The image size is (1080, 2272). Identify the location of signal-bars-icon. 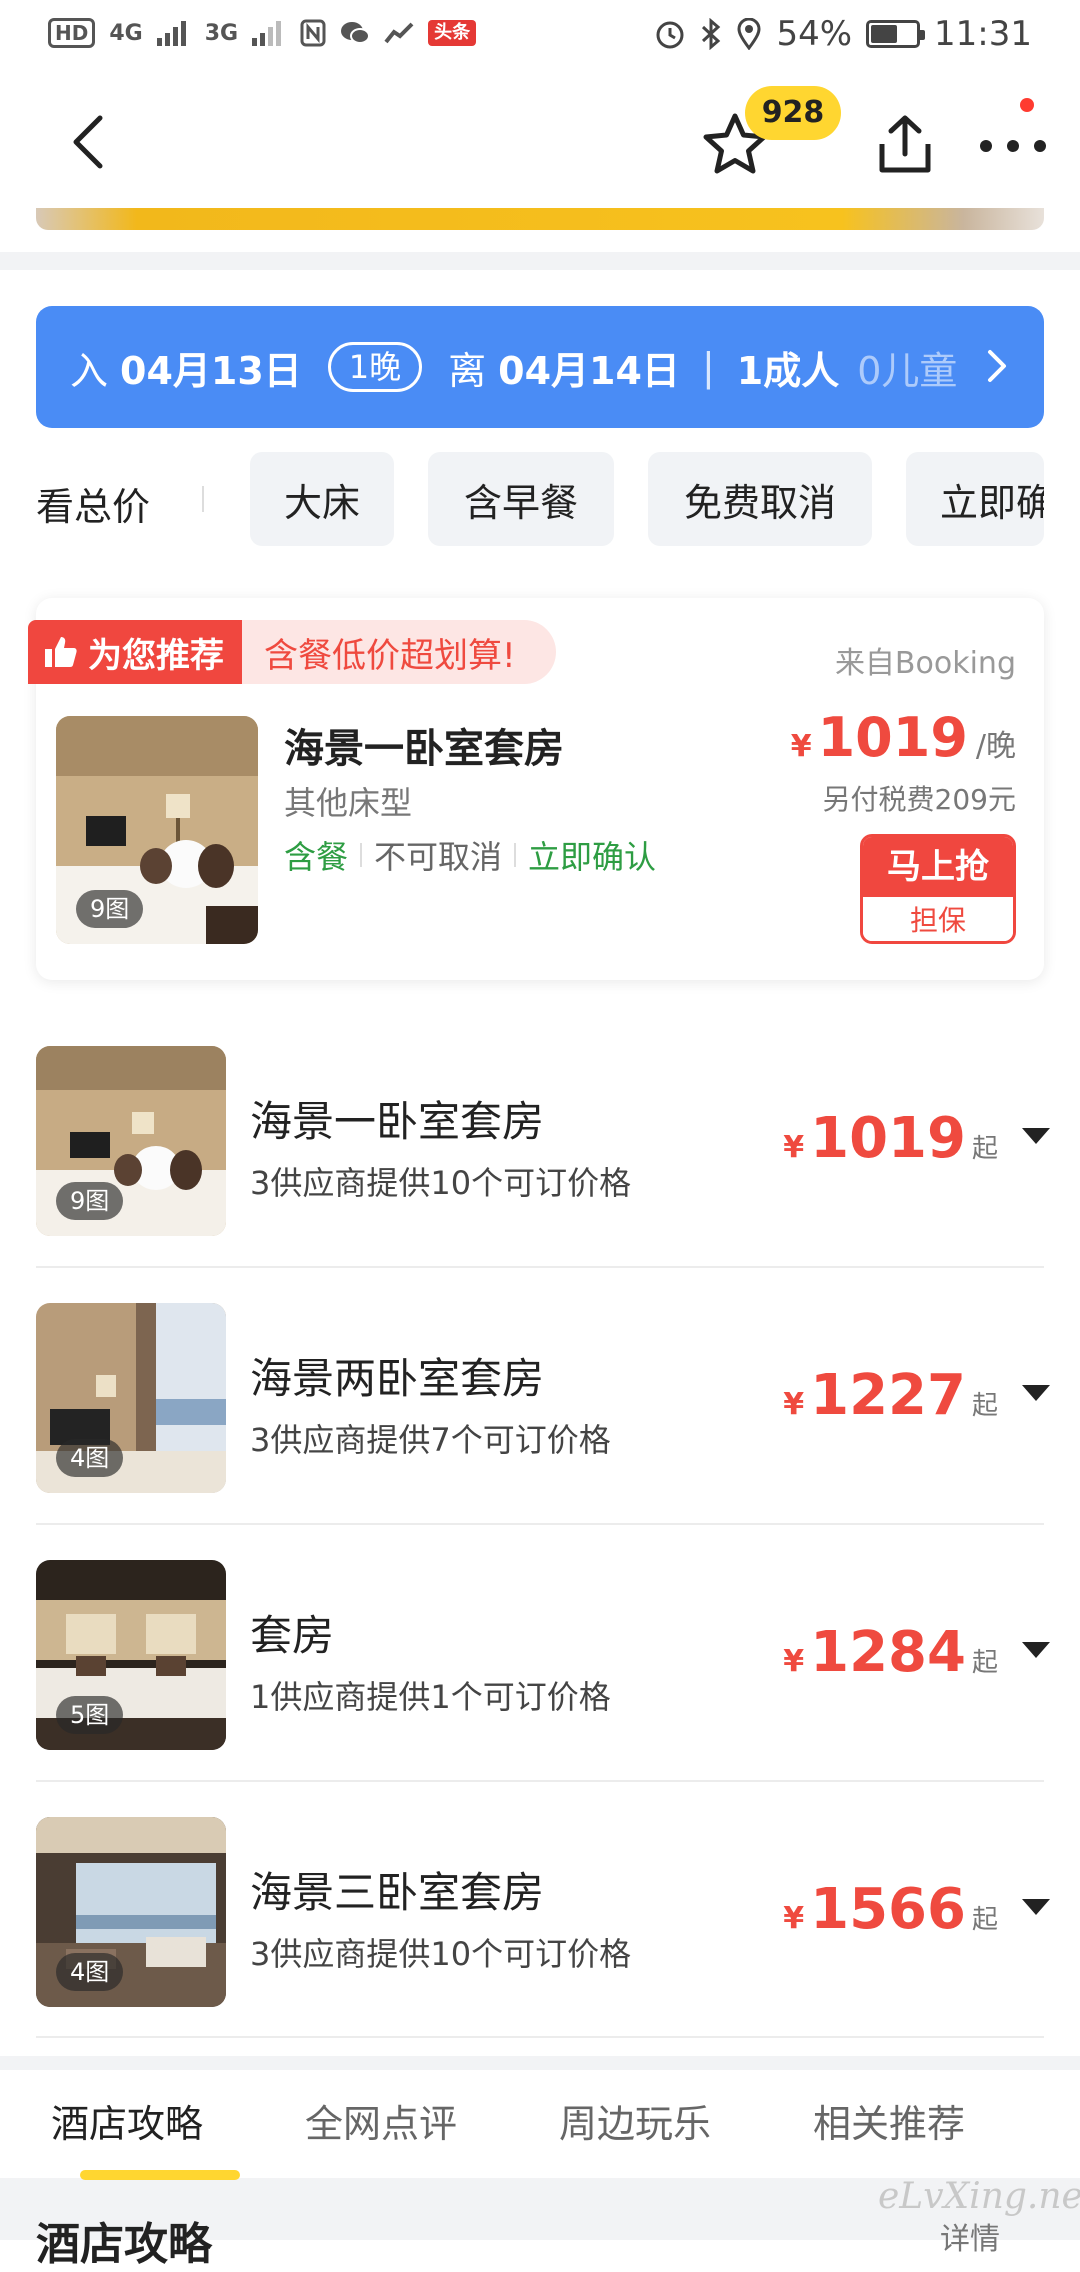
(171, 33).